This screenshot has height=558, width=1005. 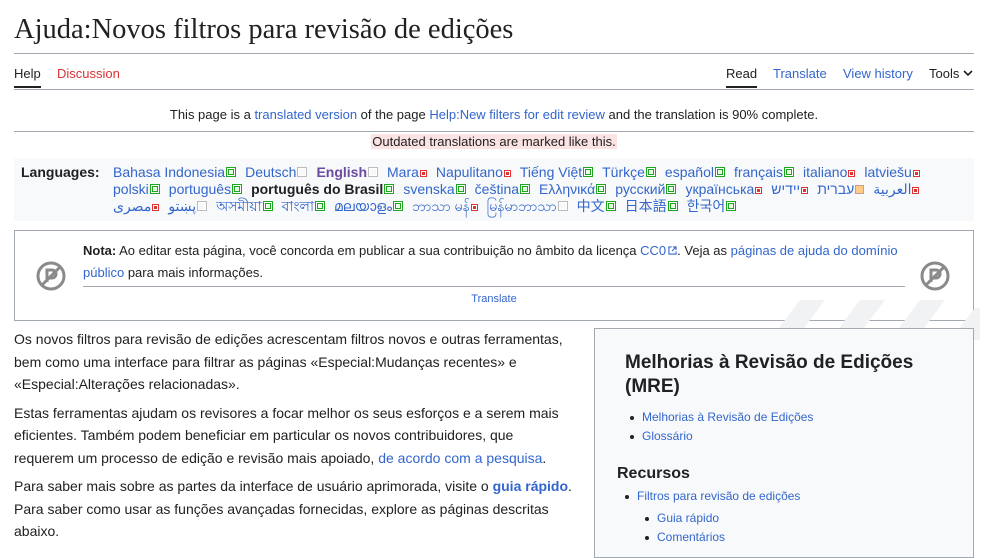 I want to click on language-name: 한국어, so click(x=706, y=206).